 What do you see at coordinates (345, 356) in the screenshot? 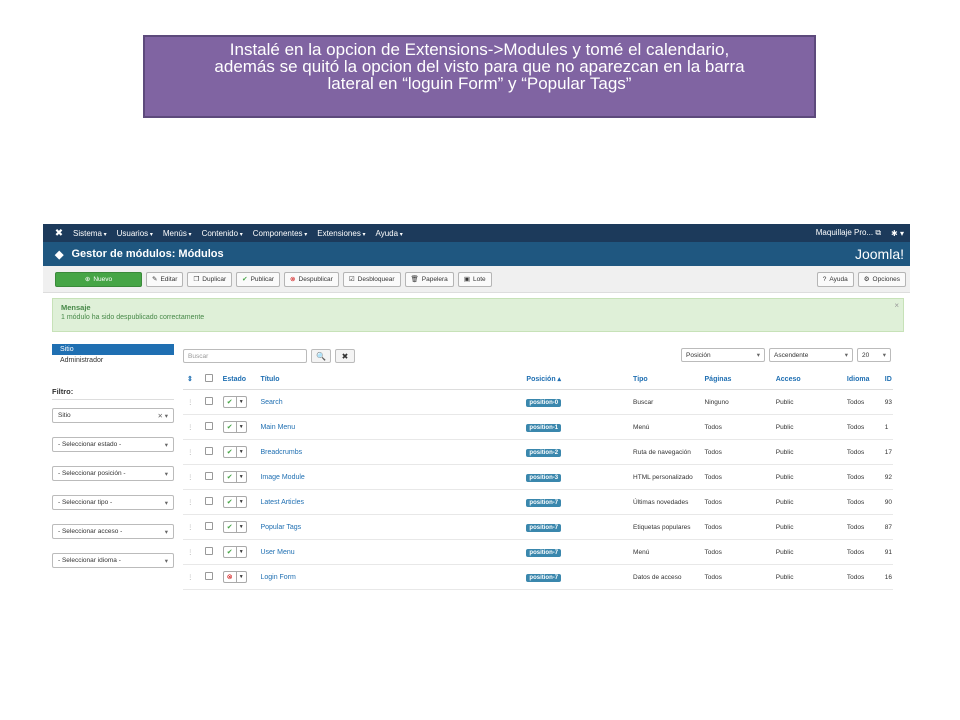
I see `clear-button: ✖` at bounding box center [345, 356].